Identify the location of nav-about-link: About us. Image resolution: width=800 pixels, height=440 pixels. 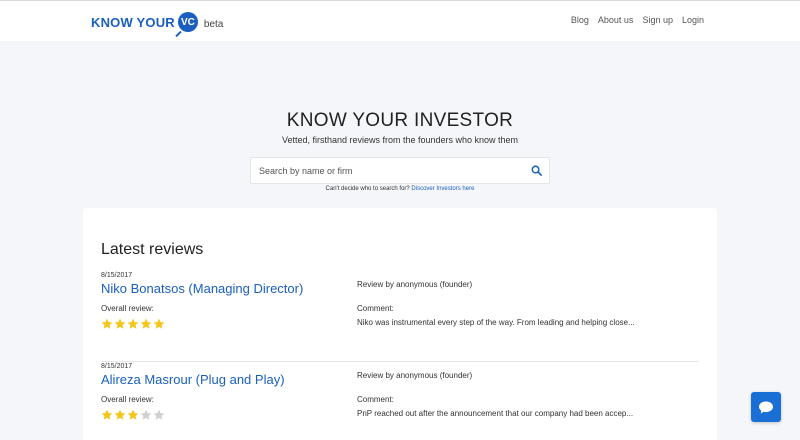
(616, 20).